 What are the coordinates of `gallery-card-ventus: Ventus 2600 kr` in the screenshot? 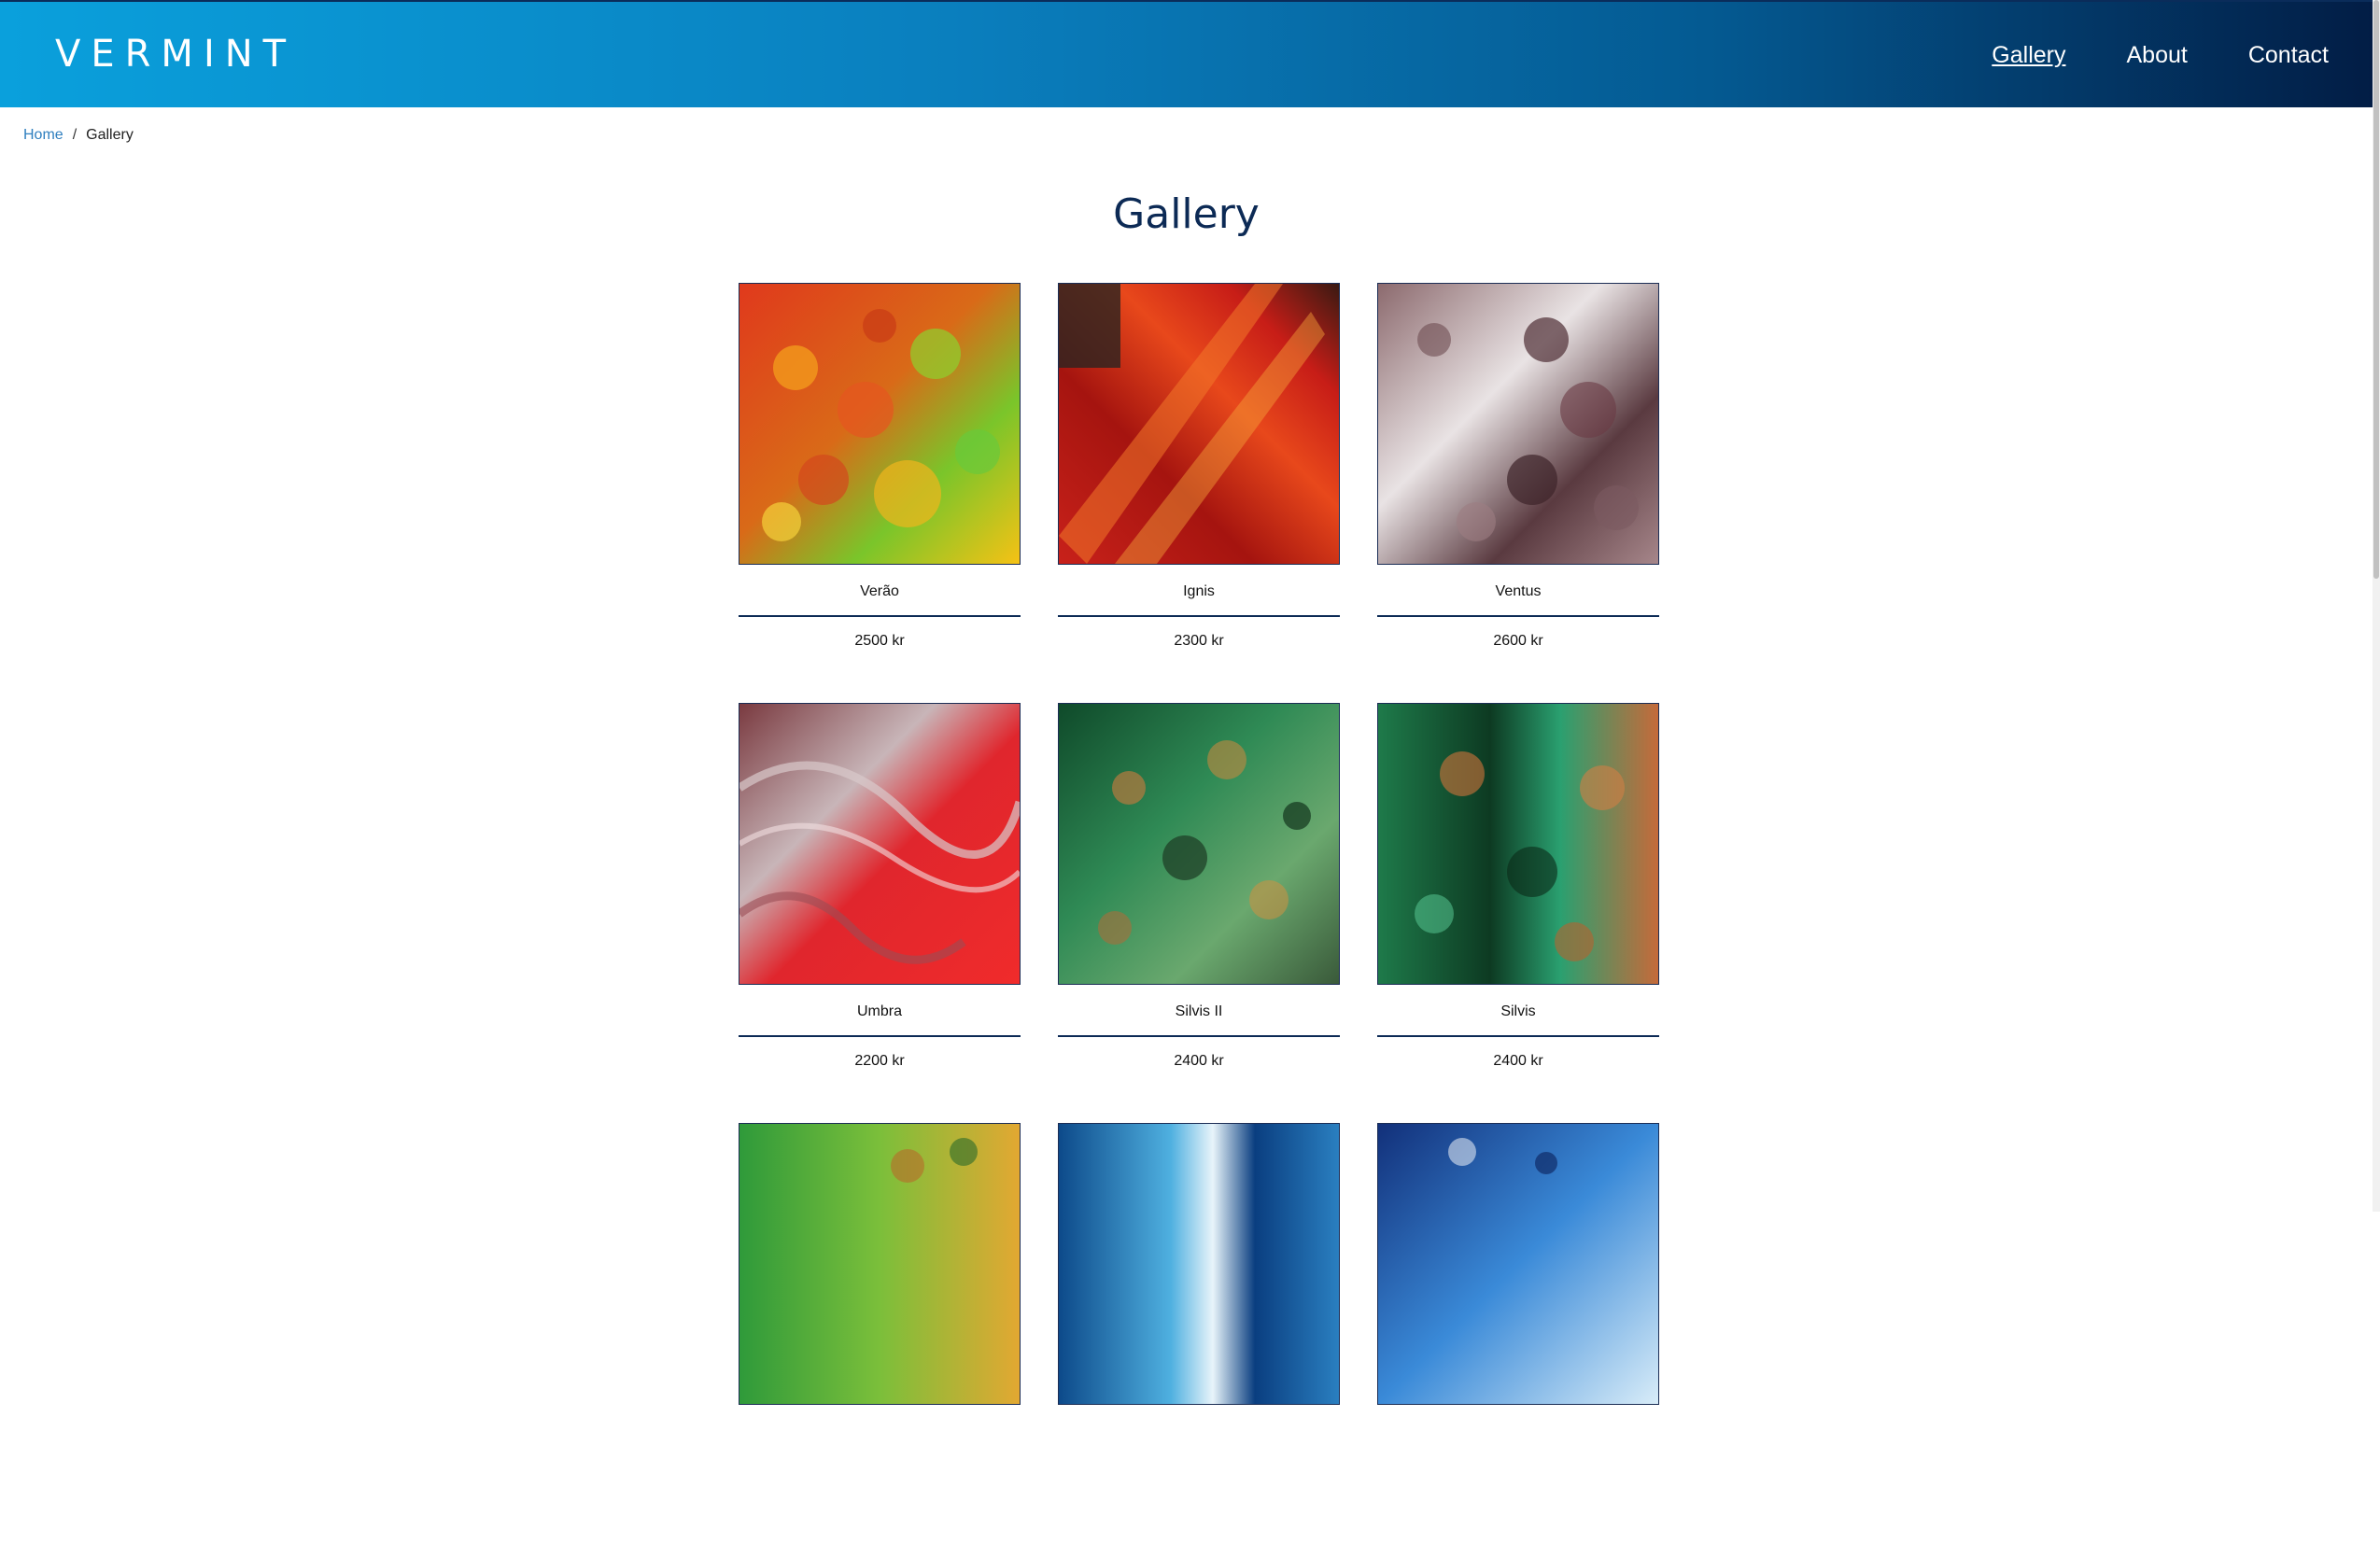 It's located at (1518, 493).